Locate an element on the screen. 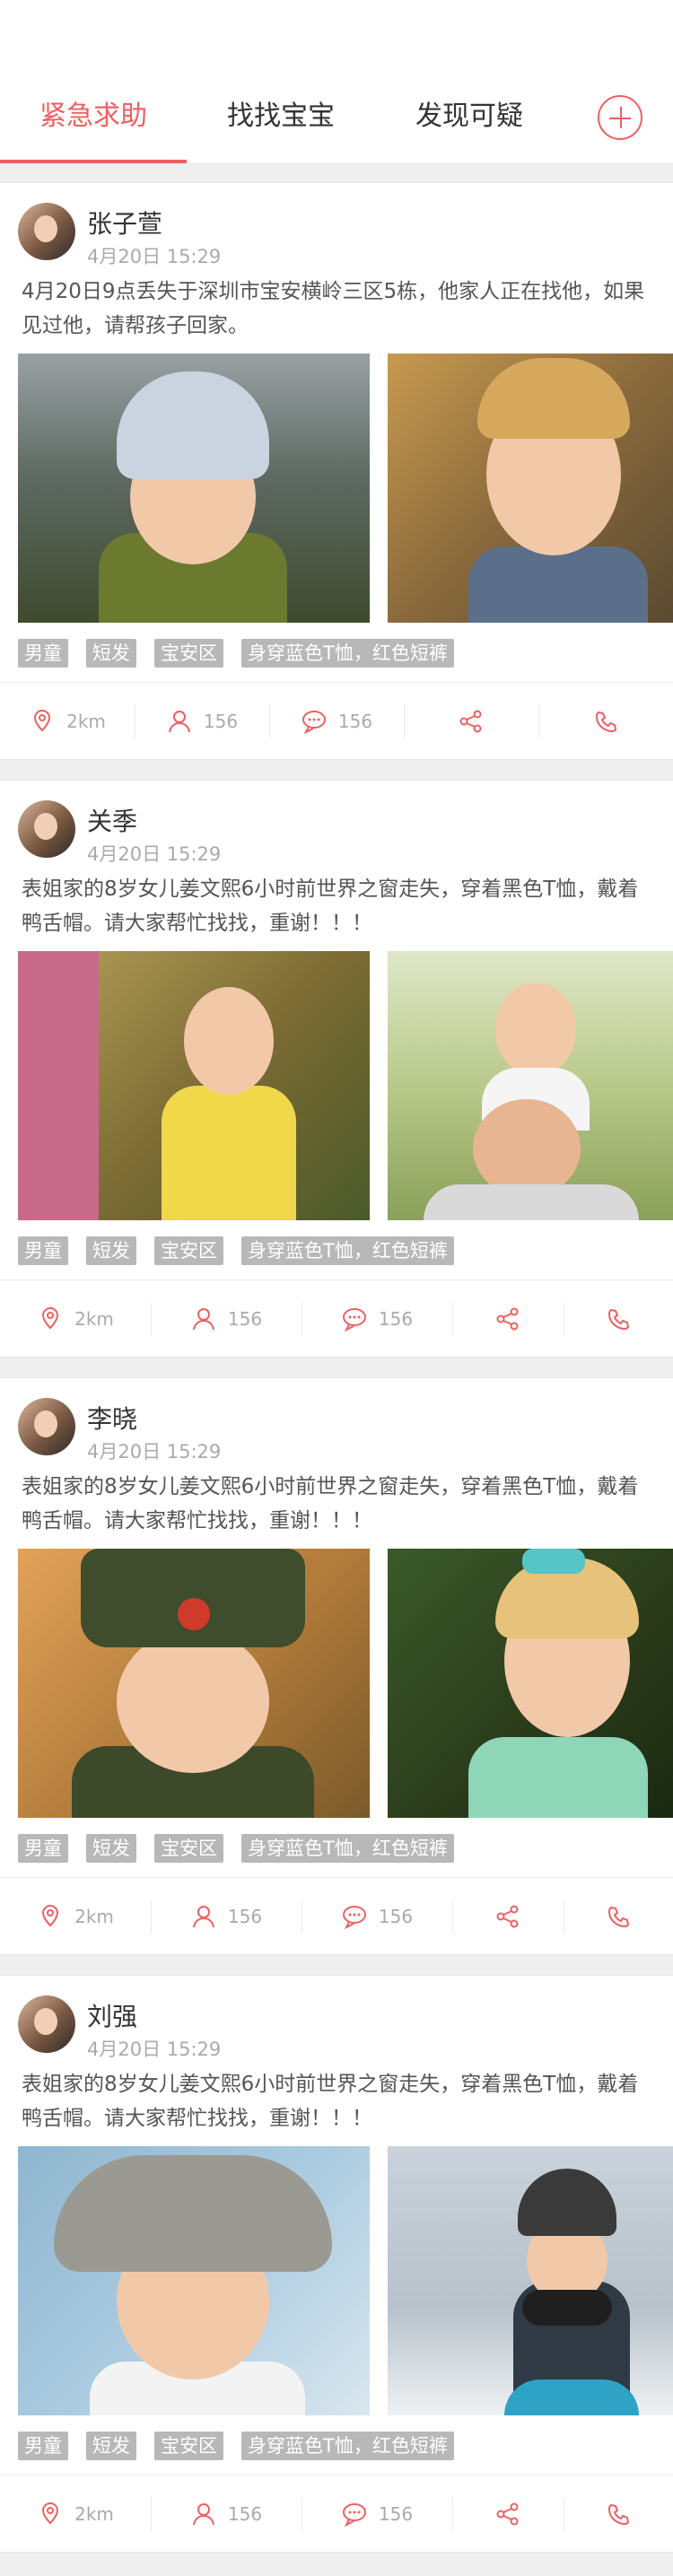  tab-emergency-help: 紧急求助 is located at coordinates (93, 117).